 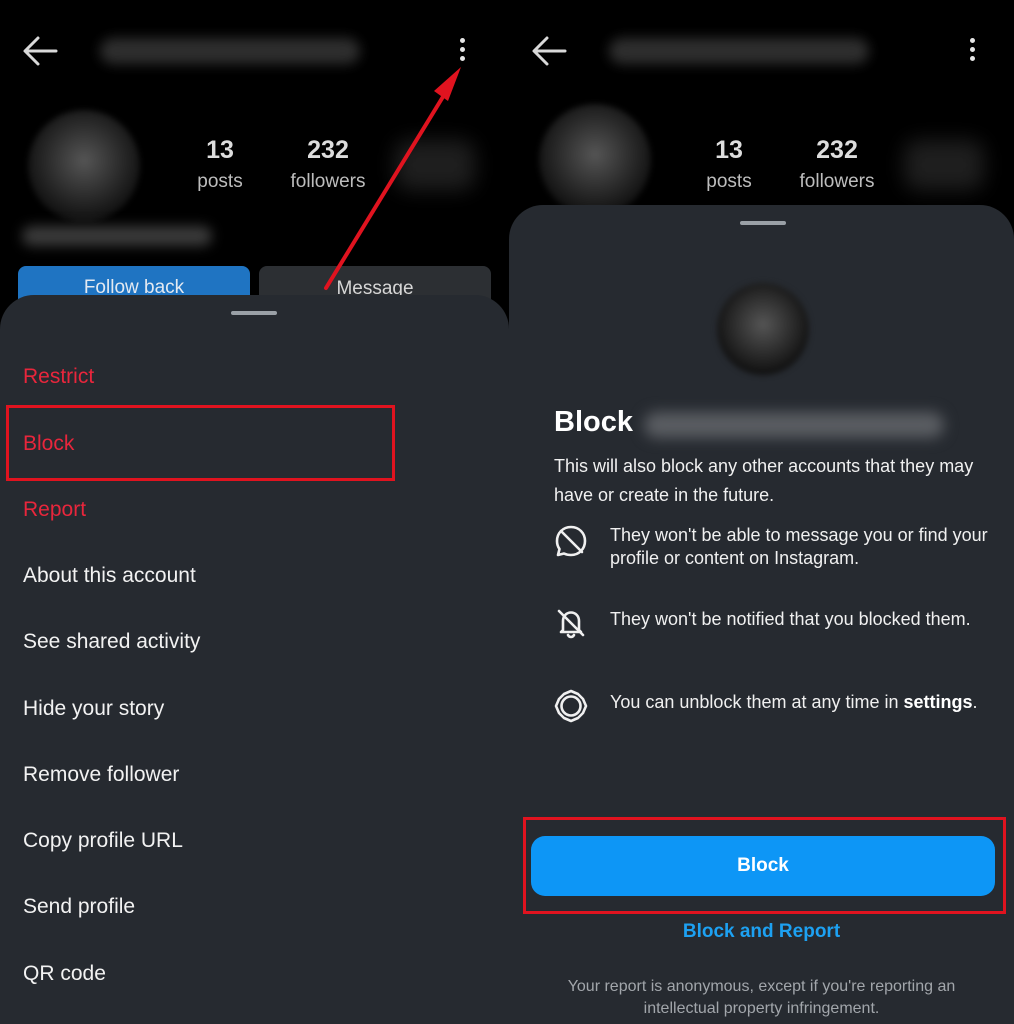 I want to click on menu-item-hide-story: Hide your story, so click(x=93, y=709).